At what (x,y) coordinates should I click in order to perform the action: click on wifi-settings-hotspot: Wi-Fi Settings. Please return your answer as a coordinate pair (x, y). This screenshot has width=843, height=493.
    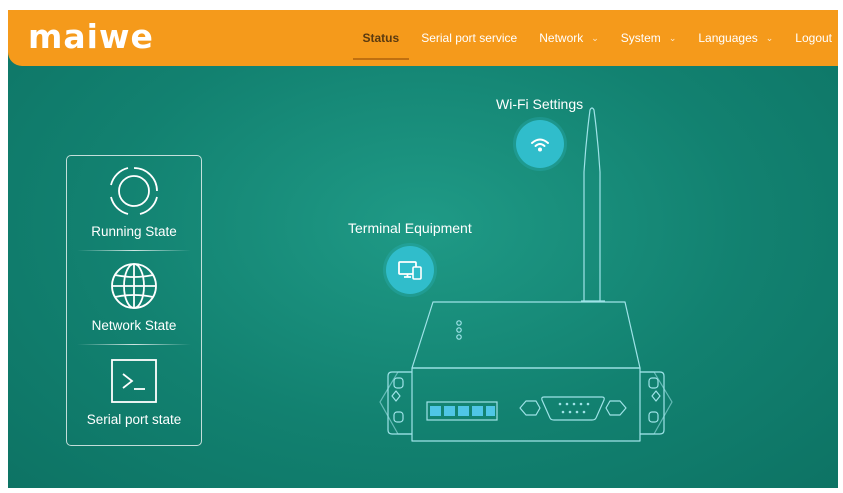
    Looking at the image, I should click on (539, 132).